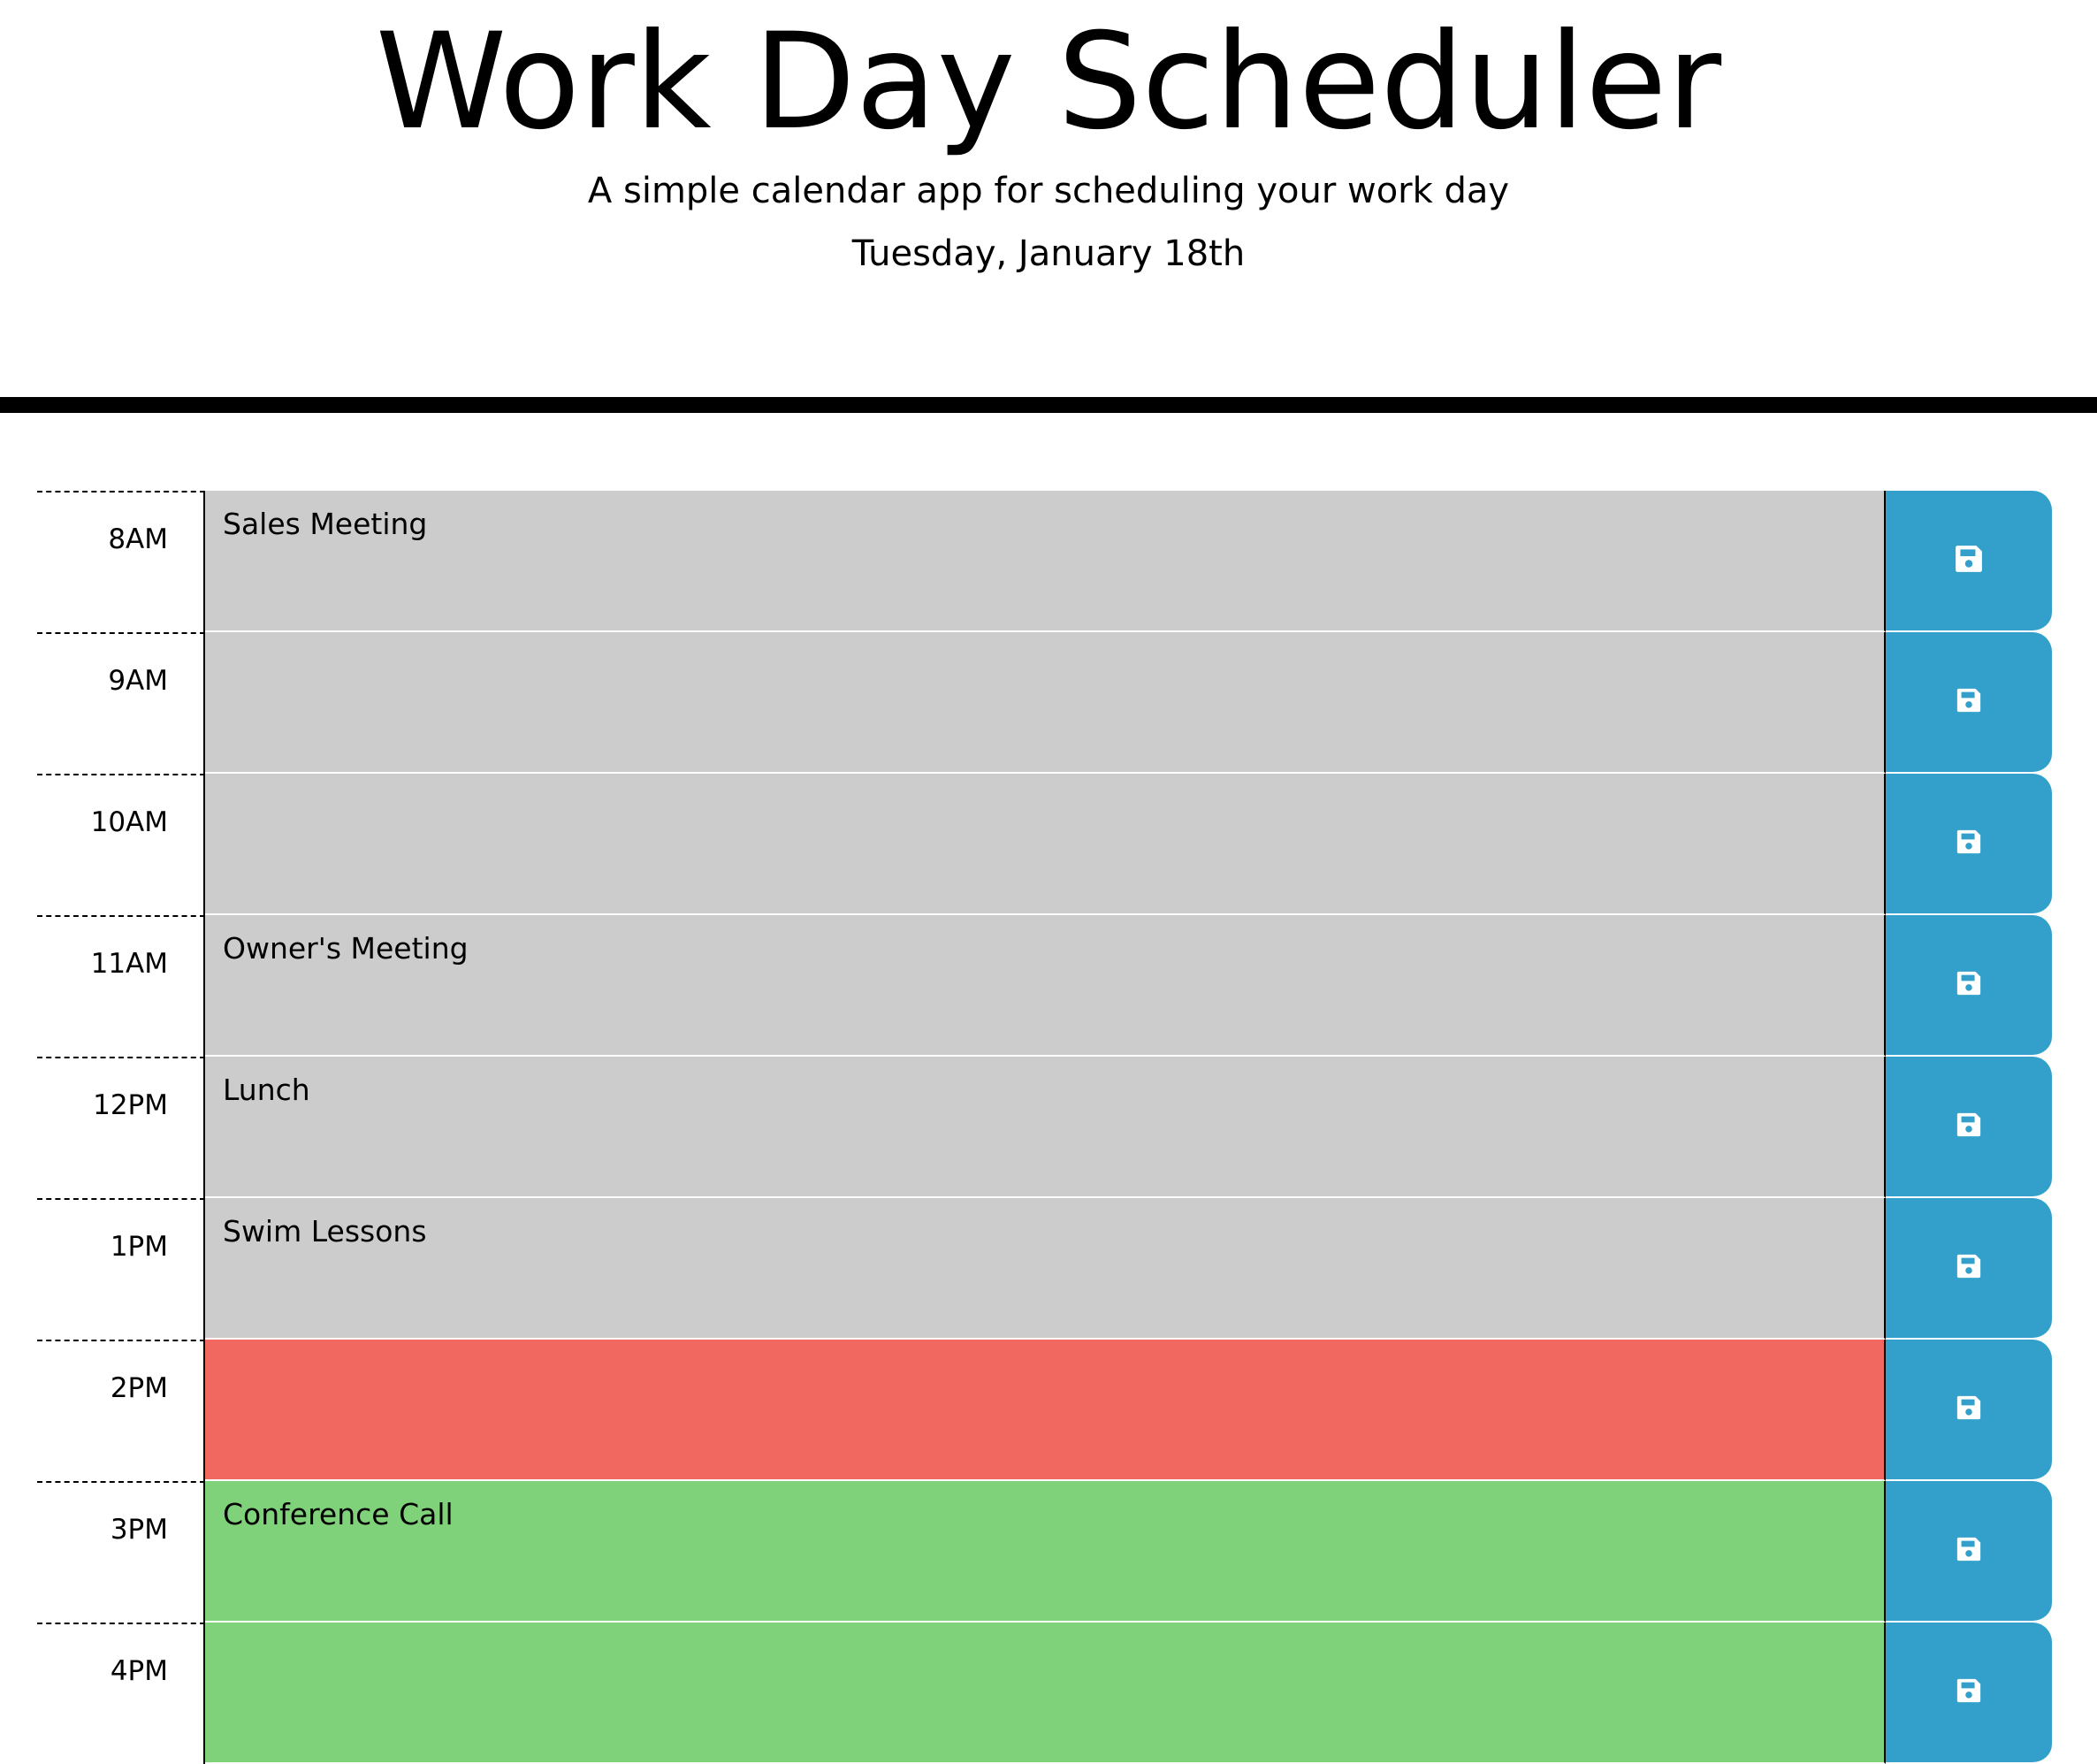 The height and width of the screenshot is (1764, 2097). I want to click on time-block-row: 8AM Sales Meeting, so click(1044, 561).